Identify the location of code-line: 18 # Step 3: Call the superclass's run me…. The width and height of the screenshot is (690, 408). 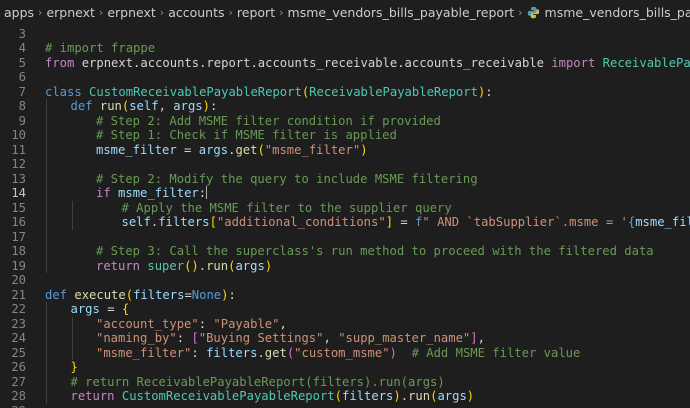
(345, 251).